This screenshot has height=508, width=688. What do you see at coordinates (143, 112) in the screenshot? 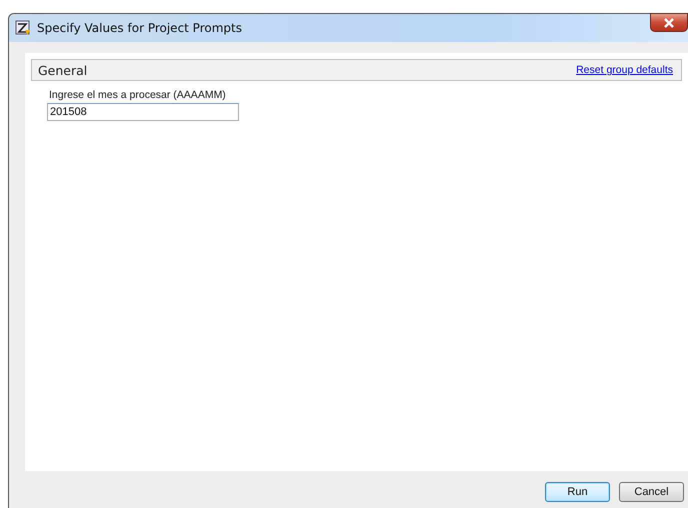
I see `input-field: 201508` at bounding box center [143, 112].